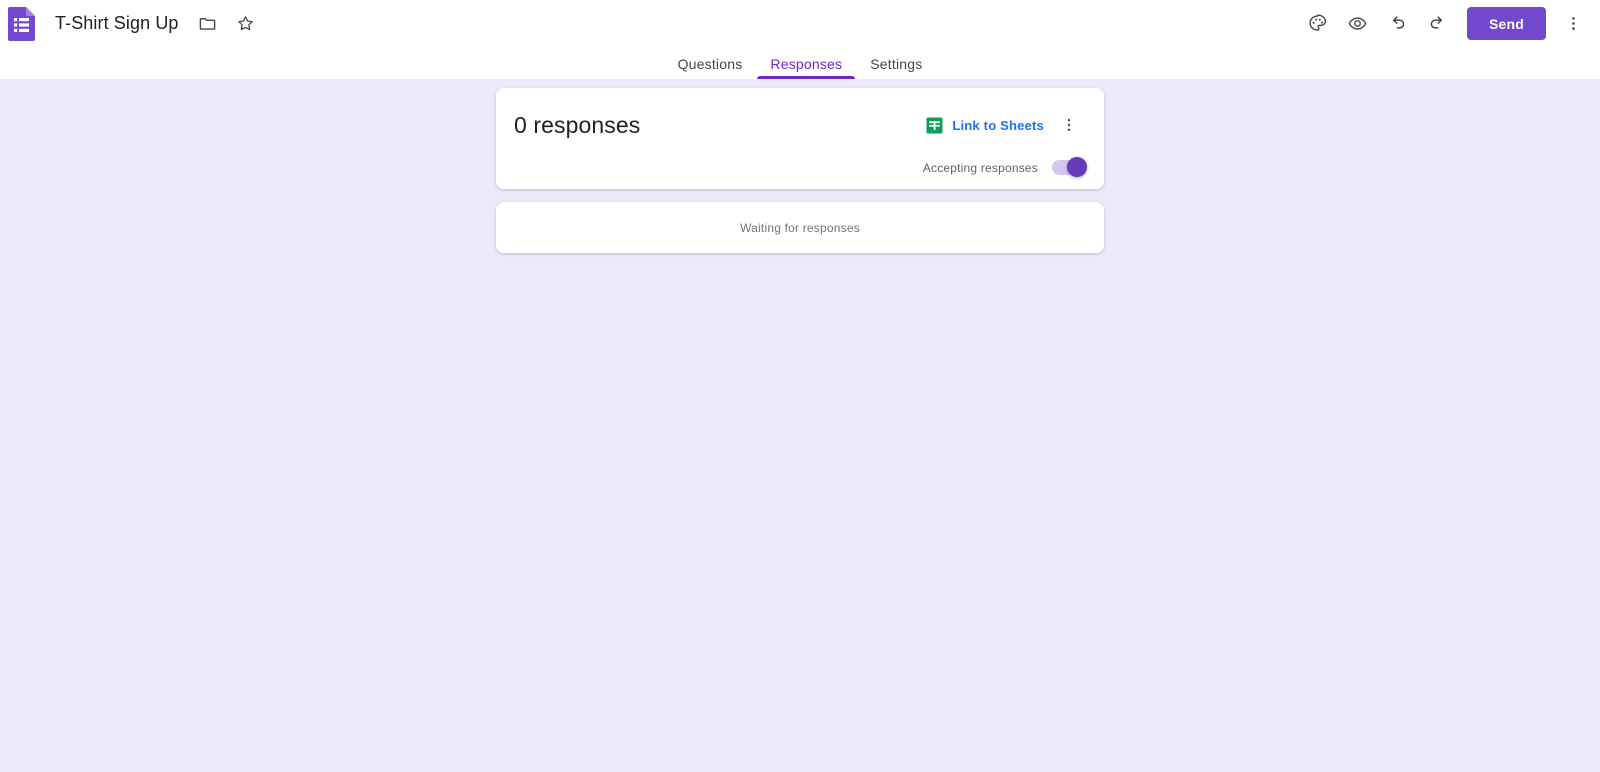 This screenshot has width=1600, height=772. I want to click on redo-button, so click(1438, 24).